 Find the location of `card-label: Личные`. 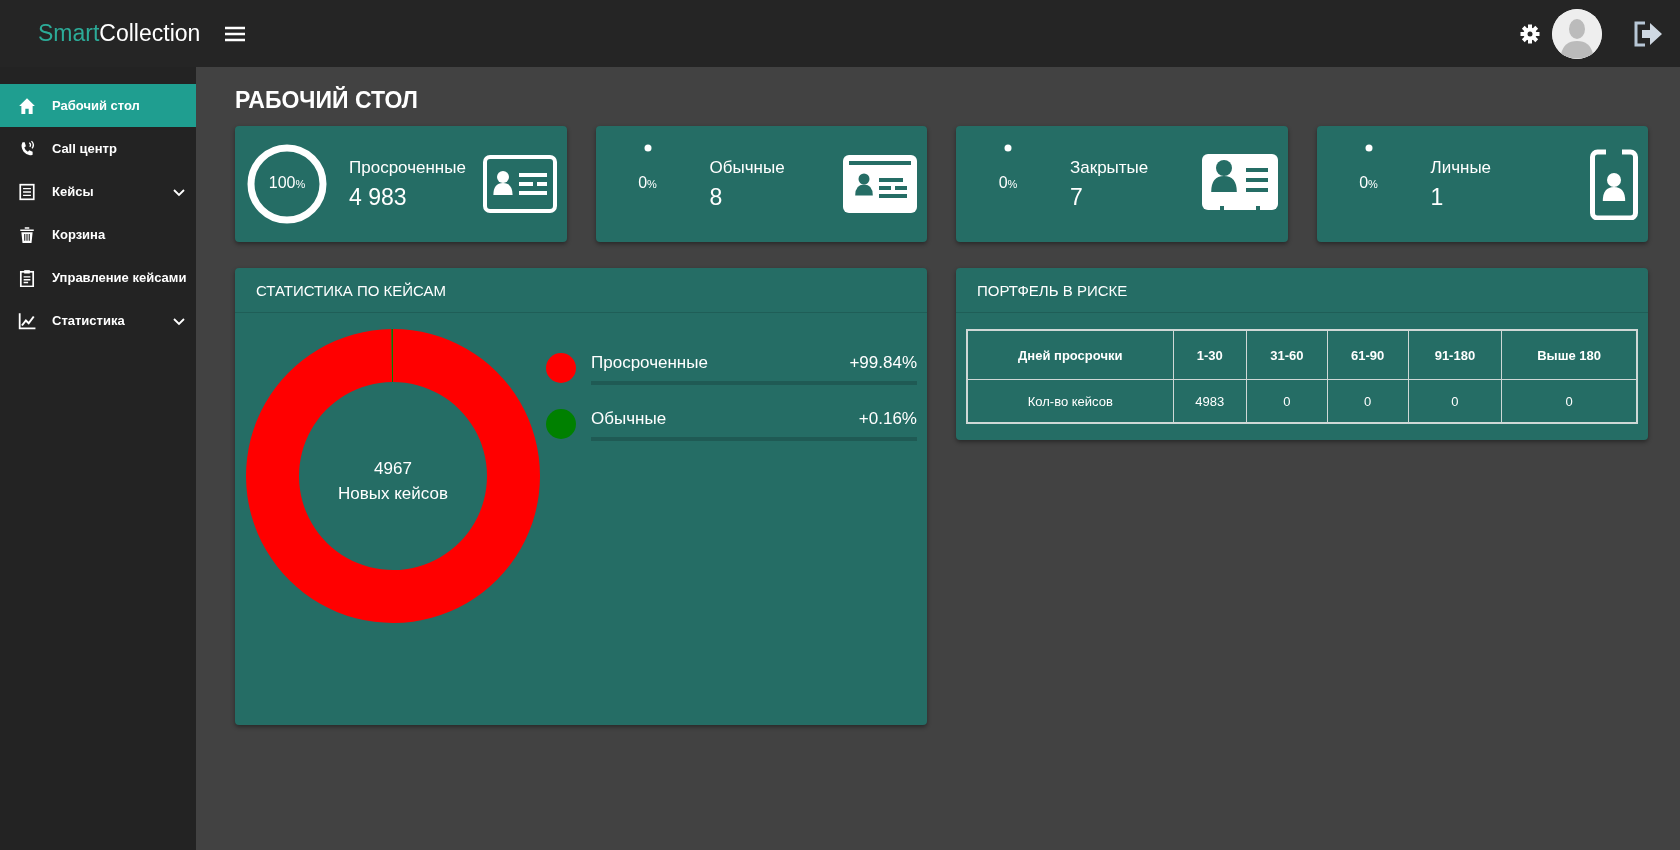

card-label: Личные is located at coordinates (1461, 167).